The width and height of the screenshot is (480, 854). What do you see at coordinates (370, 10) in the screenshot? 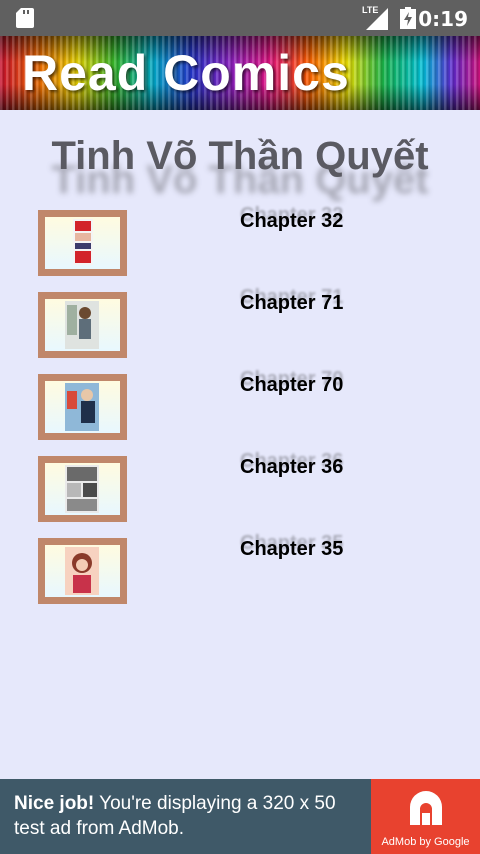
I see `network-label: LTE` at bounding box center [370, 10].